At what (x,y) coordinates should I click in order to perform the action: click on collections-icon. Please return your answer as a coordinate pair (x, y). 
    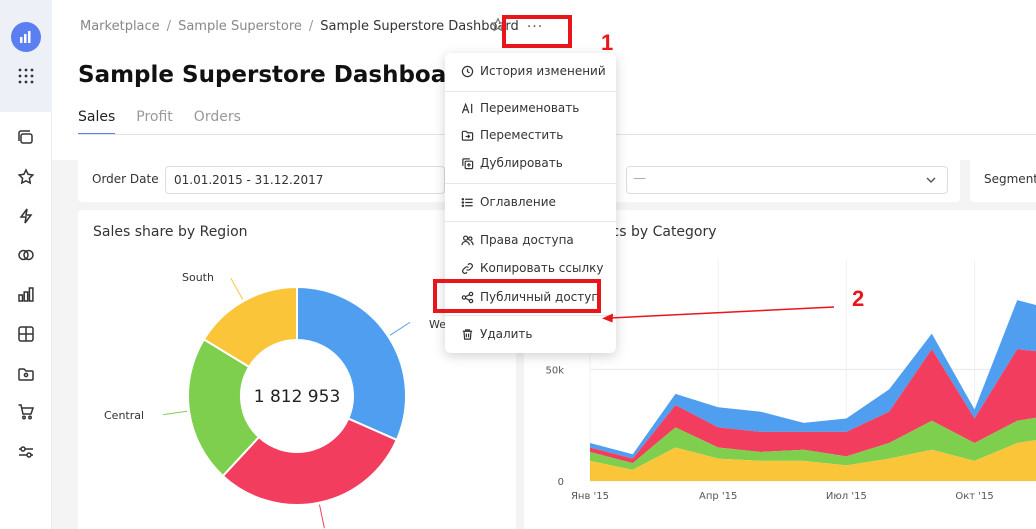
    Looking at the image, I should click on (26, 138).